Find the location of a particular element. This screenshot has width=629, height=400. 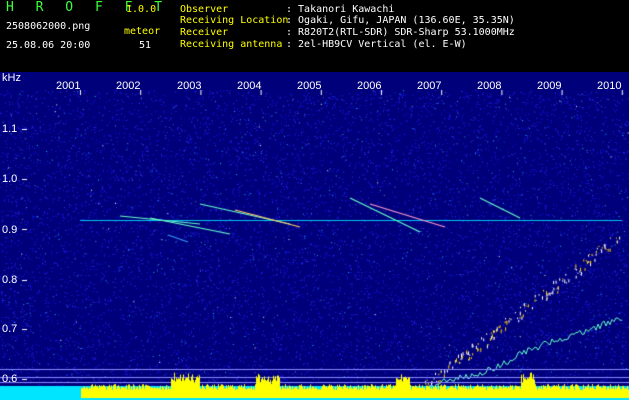

antenna-value: : 2el-HB9CV Vertical (el. E-W) is located at coordinates (376, 44).